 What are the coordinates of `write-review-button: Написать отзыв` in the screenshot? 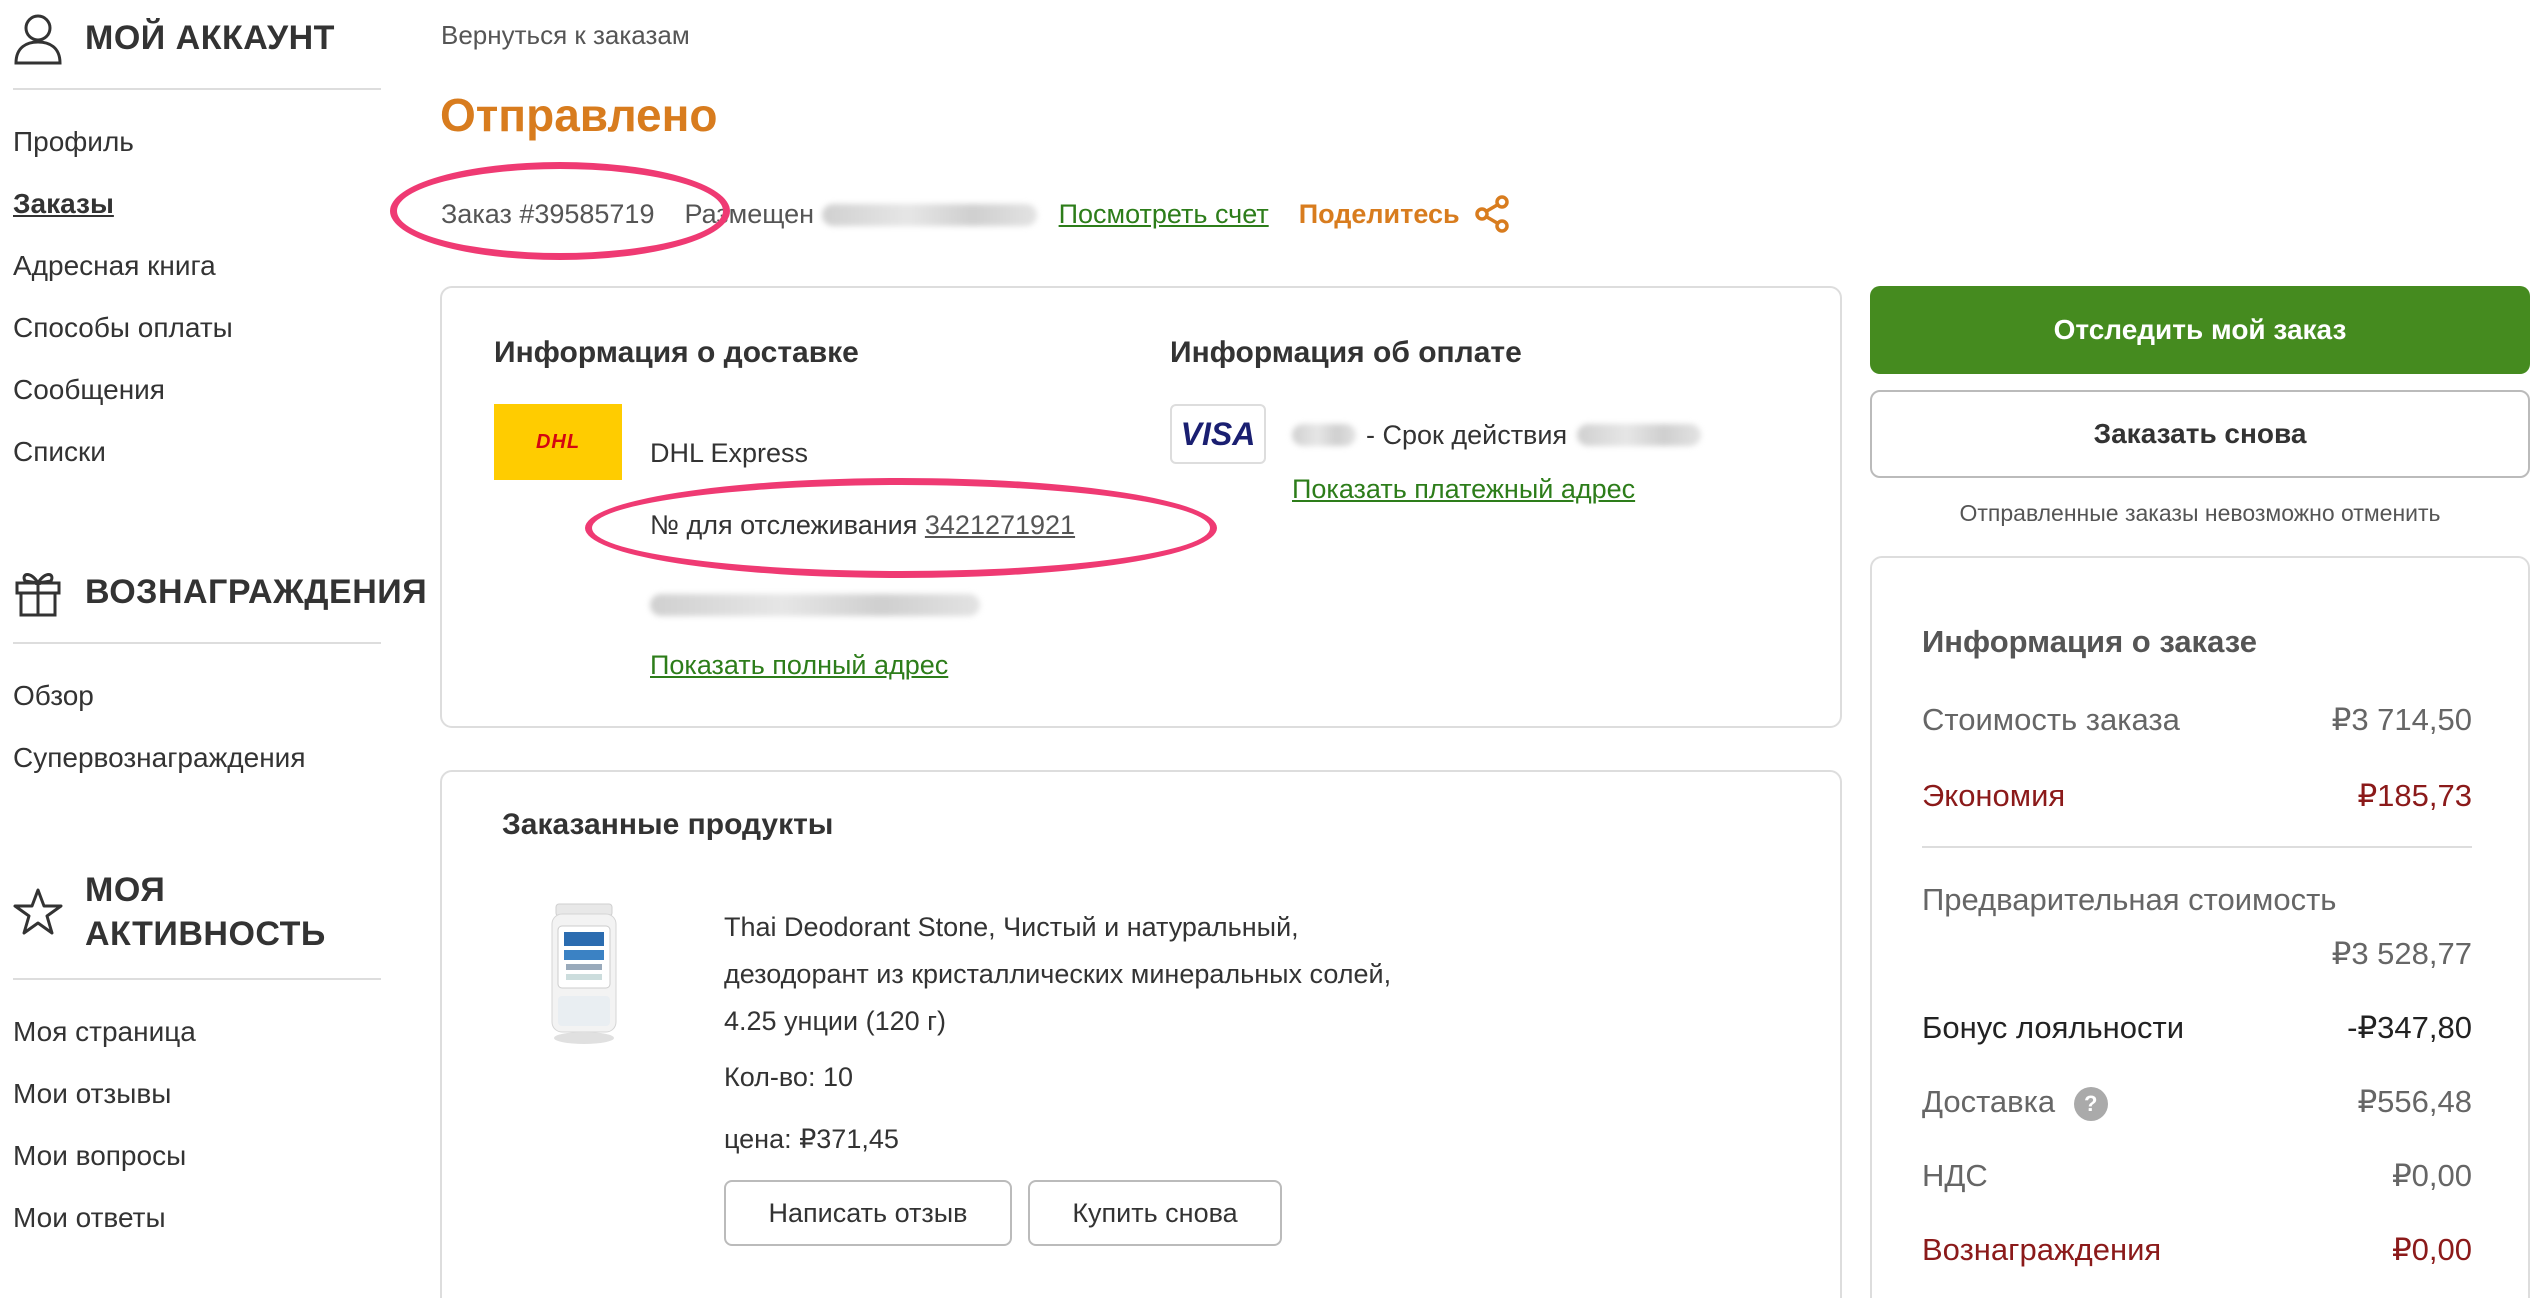 It's located at (868, 1213).